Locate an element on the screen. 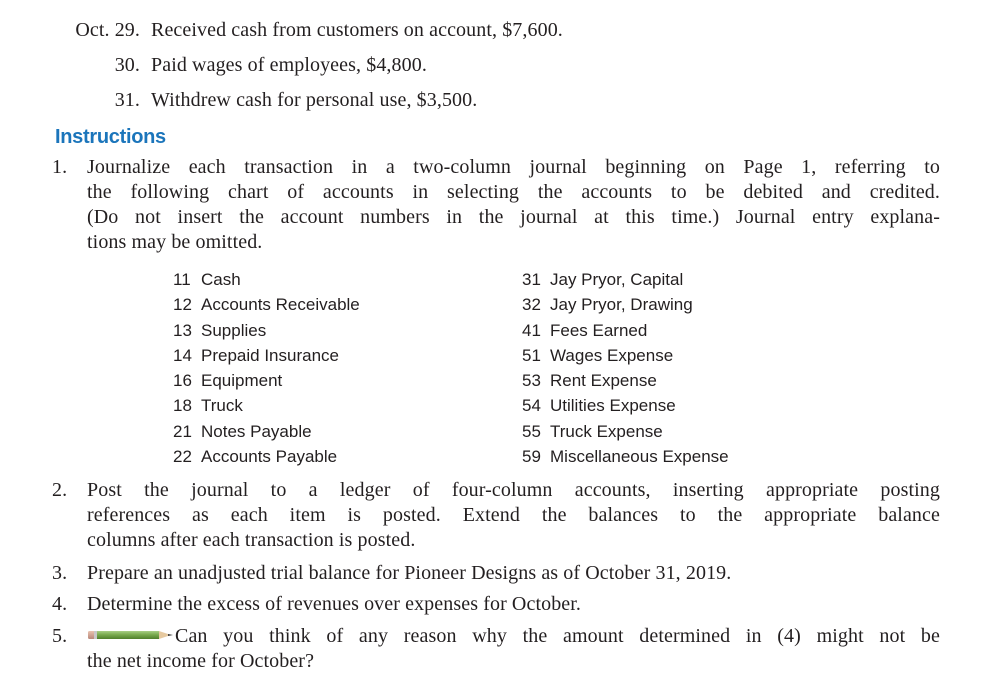 The image size is (985, 678). account-number: 54 is located at coordinates (531, 406).